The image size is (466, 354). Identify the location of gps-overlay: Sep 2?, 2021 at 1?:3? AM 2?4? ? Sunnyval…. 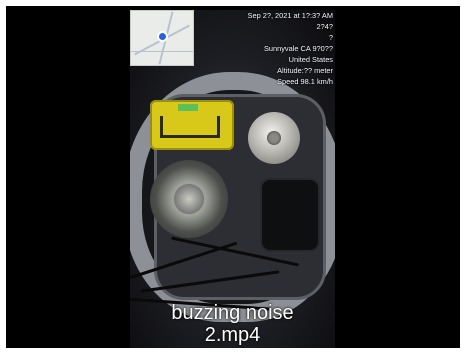
(266, 48).